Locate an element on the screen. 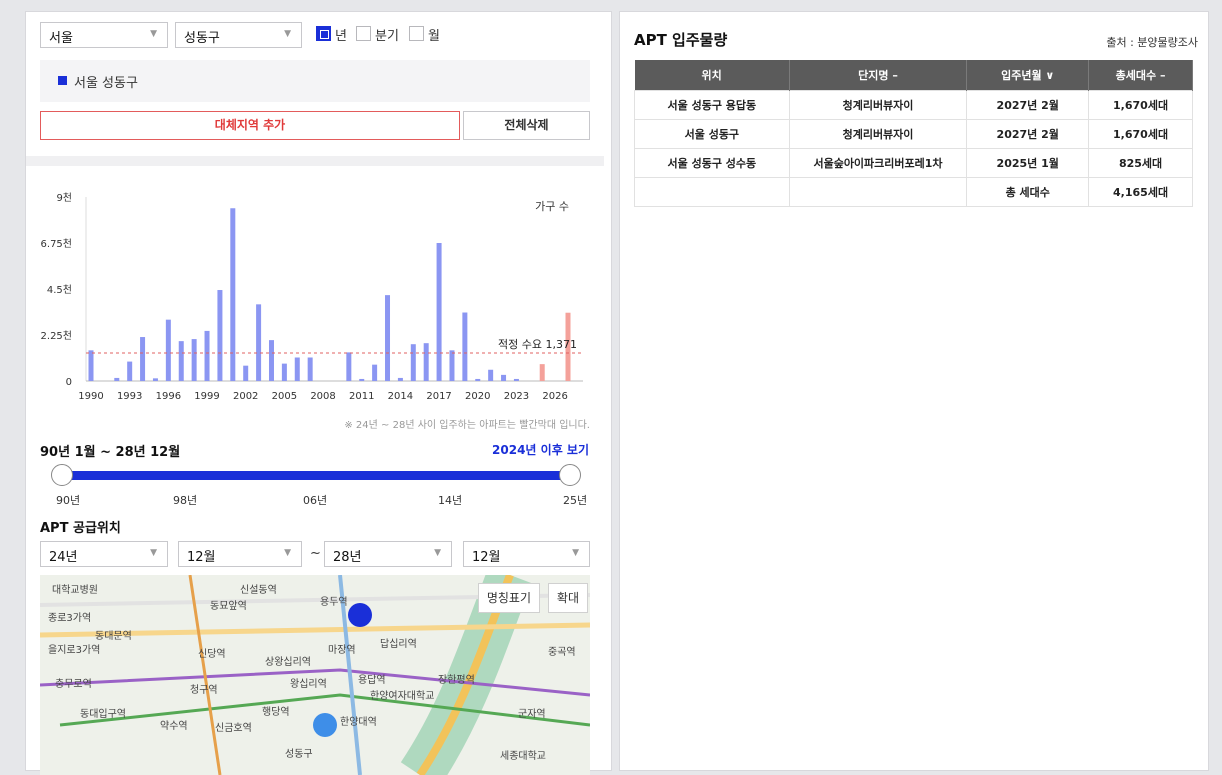  supply-location-title: APT 공급위치 is located at coordinates (80, 528).